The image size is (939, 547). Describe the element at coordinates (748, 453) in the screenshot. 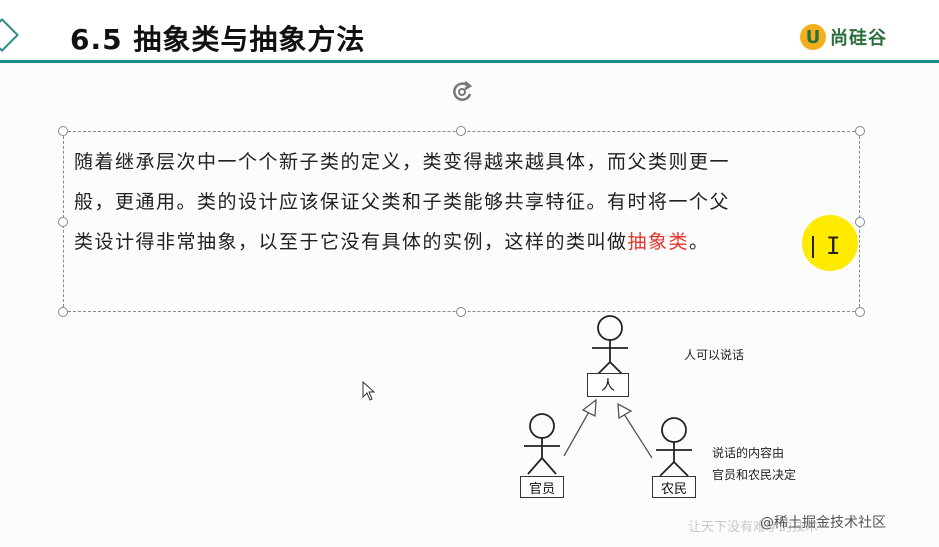

I see `note-line-1: 说话的内容由` at that location.